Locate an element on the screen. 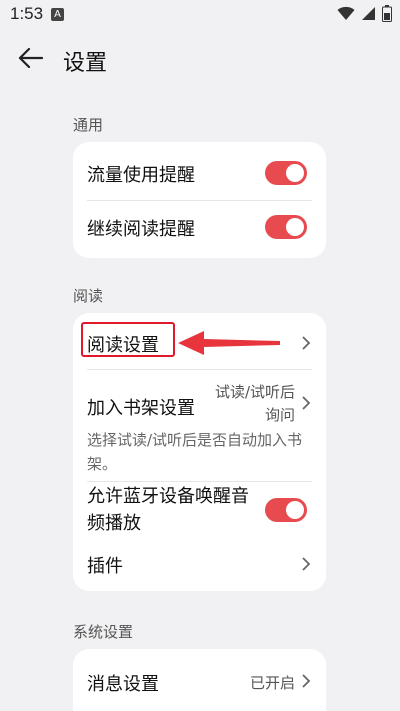 The height and width of the screenshot is (711, 400). signal-icon is located at coordinates (368, 13).